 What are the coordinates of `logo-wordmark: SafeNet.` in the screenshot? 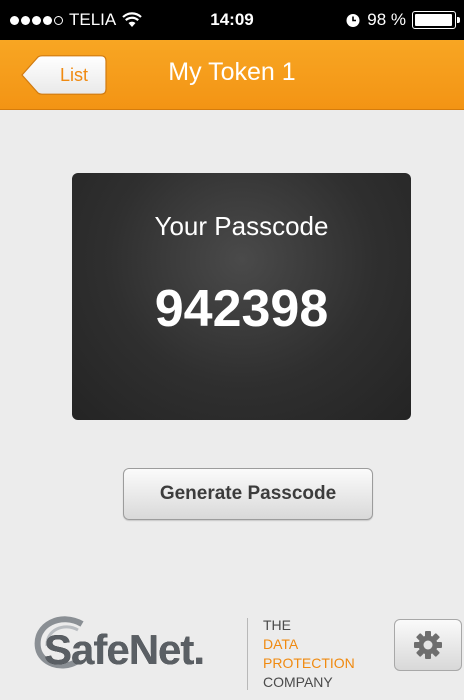 It's located at (124, 649).